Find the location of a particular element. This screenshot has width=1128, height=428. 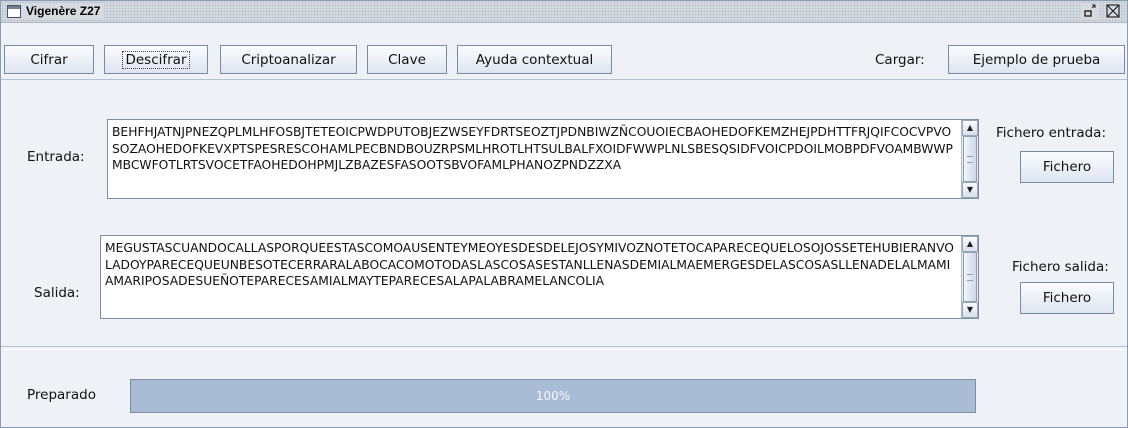

ejemplo-de-prueba-label: Ejemplo de prueba is located at coordinates (1036, 59).